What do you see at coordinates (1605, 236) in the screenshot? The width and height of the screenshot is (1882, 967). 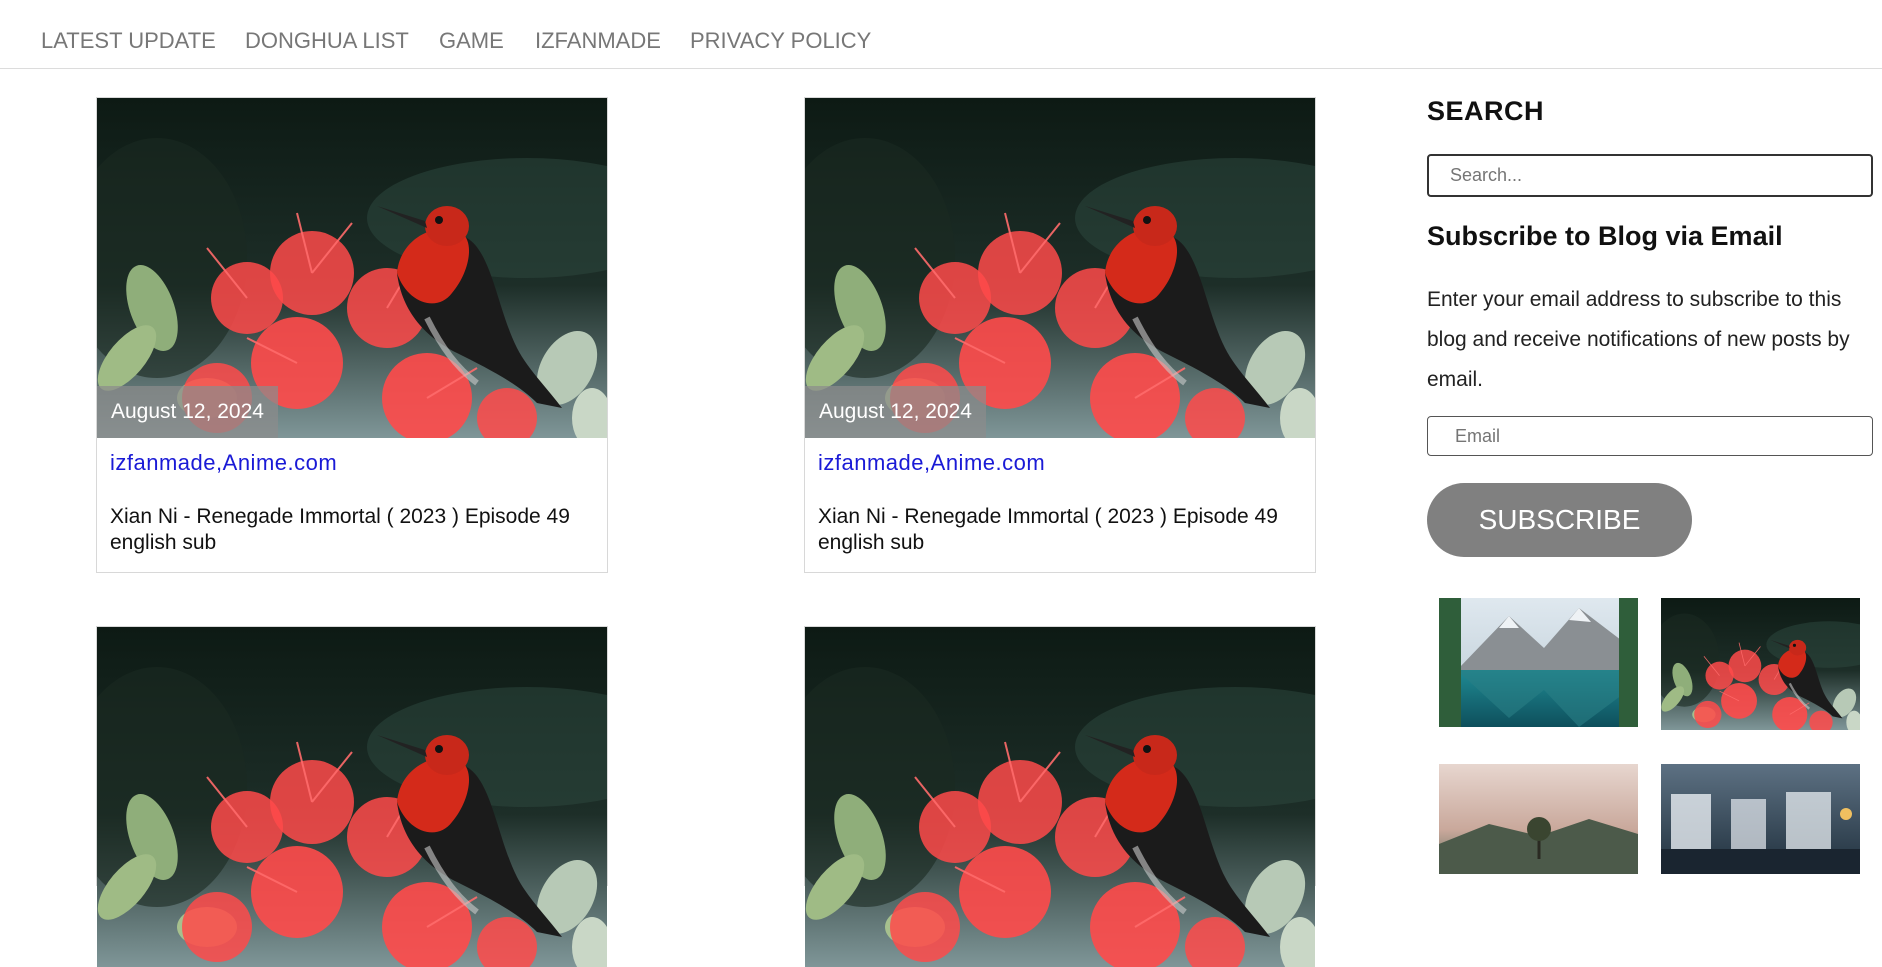 I see `subscribe-widget-title: Subscribe to Blog via Email` at bounding box center [1605, 236].